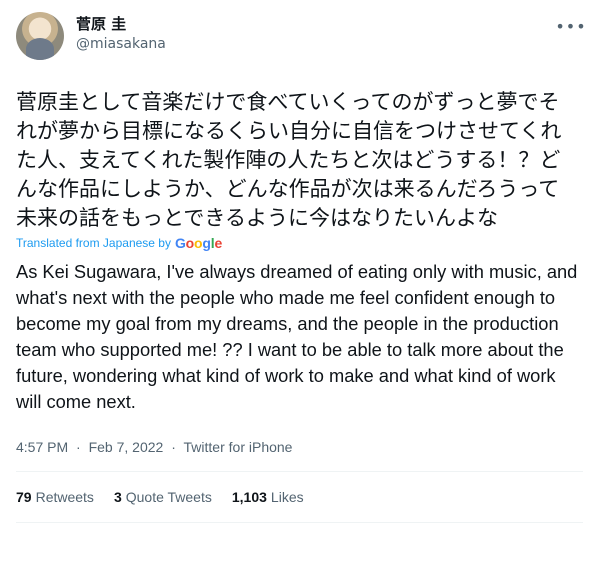  Describe the element at coordinates (121, 44) in the screenshot. I see `user-handle: @miasakana` at that location.